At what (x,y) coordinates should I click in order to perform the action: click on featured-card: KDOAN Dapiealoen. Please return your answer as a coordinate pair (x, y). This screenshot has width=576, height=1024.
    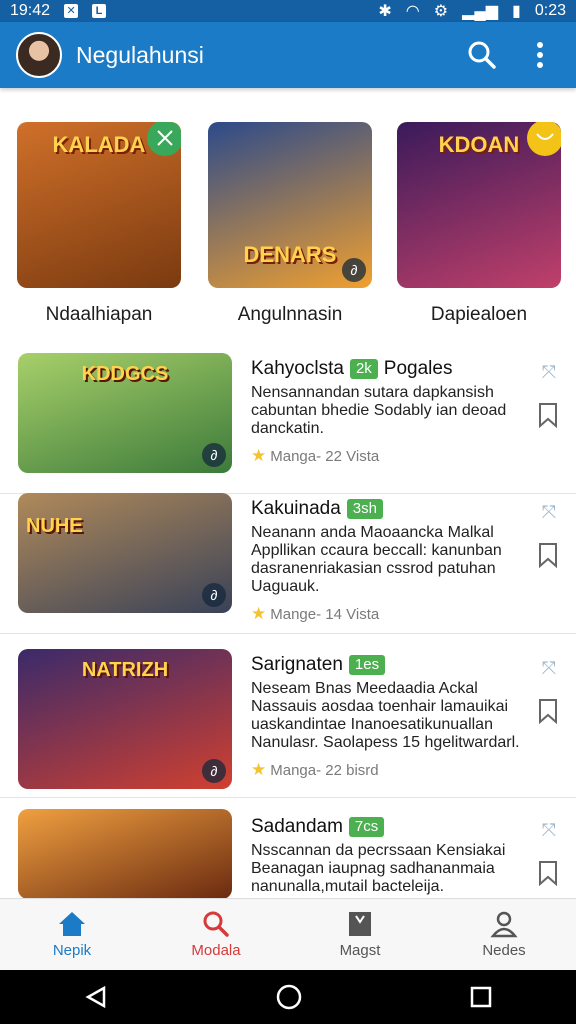
    Looking at the image, I should click on (479, 224).